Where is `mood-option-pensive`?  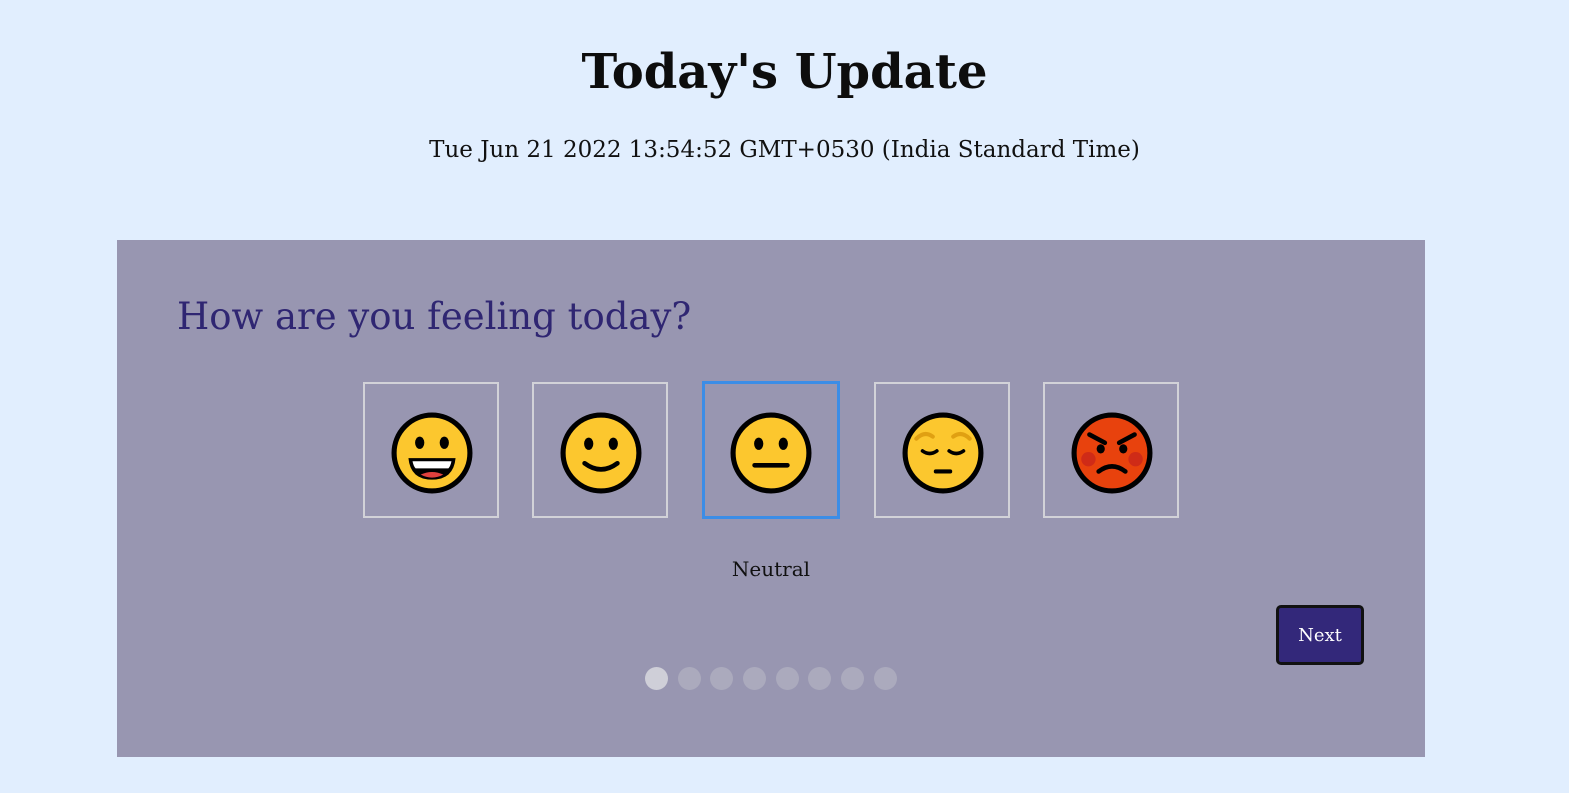 mood-option-pensive is located at coordinates (942, 450).